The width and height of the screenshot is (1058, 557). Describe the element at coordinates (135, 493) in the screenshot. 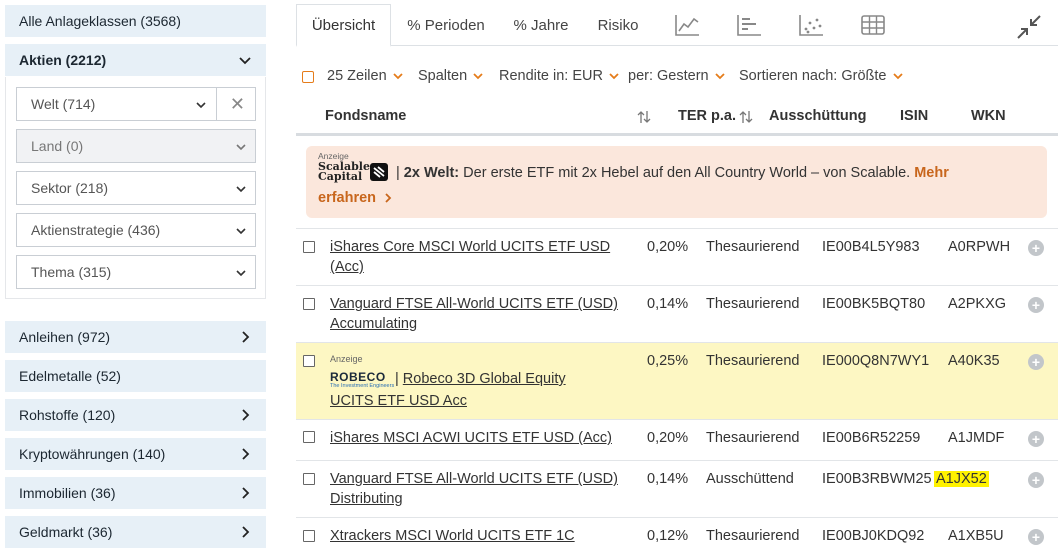

I see `sidebar-item-immobilien: Immobilien (36)` at that location.